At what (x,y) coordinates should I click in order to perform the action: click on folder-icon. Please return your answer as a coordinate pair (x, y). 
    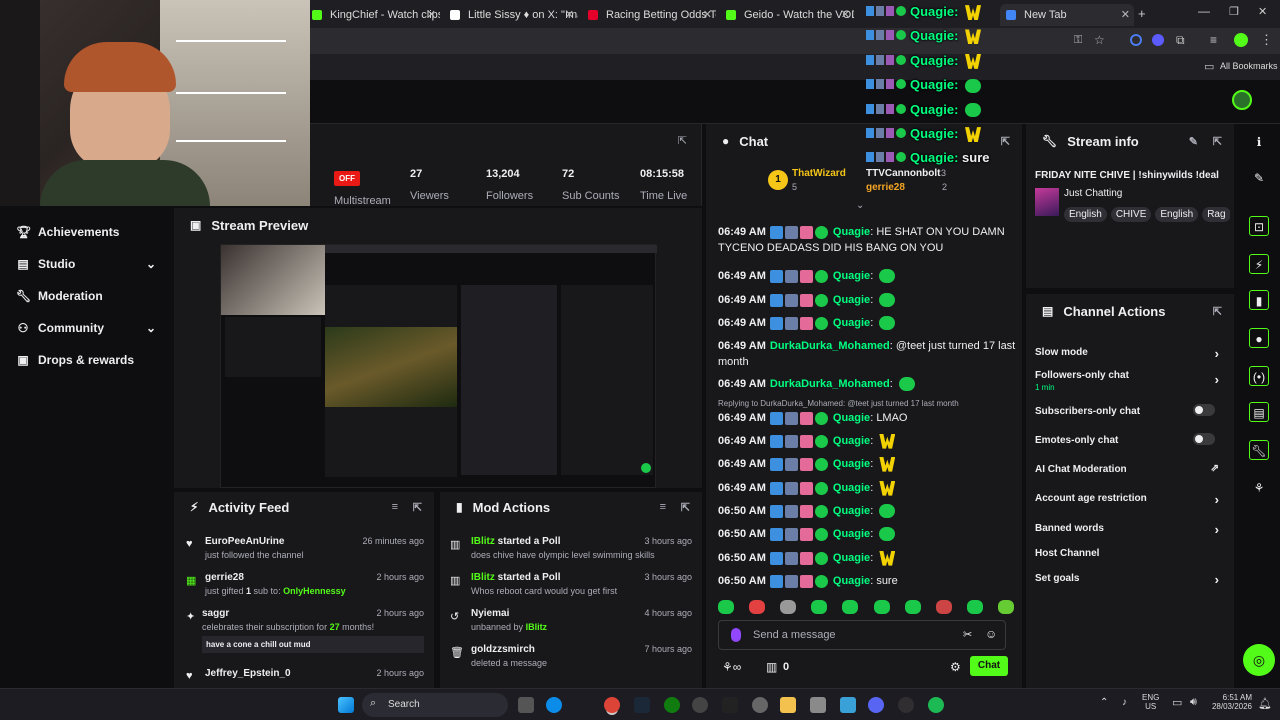
    Looking at the image, I should click on (788, 705).